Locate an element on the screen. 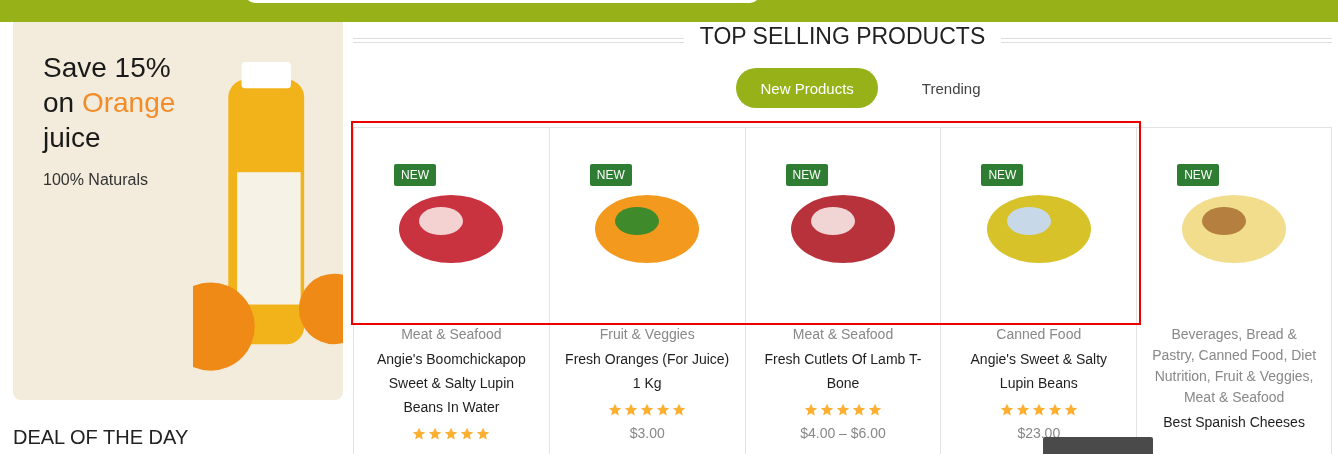 This screenshot has width=1338, height=454. banner-headline: Save 15% on Orange juice is located at coordinates (110, 103).